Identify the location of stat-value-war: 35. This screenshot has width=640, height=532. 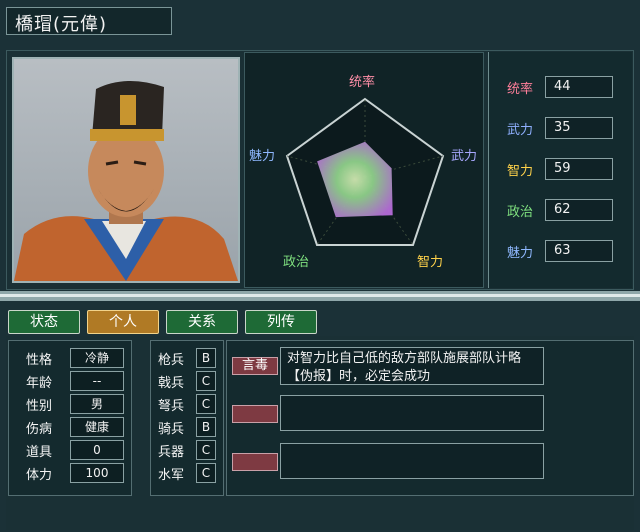
(579, 128).